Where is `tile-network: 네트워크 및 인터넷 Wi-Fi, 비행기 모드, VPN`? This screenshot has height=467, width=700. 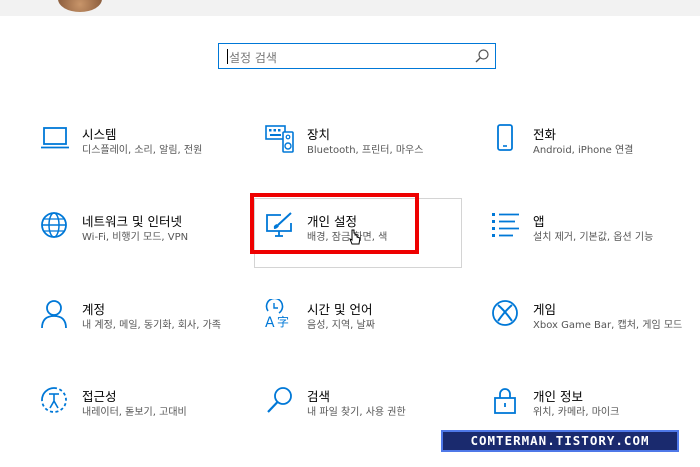 tile-network: 네트워크 및 인터넷 Wi-Fi, 비행기 모드, VPN is located at coordinates (140, 241).